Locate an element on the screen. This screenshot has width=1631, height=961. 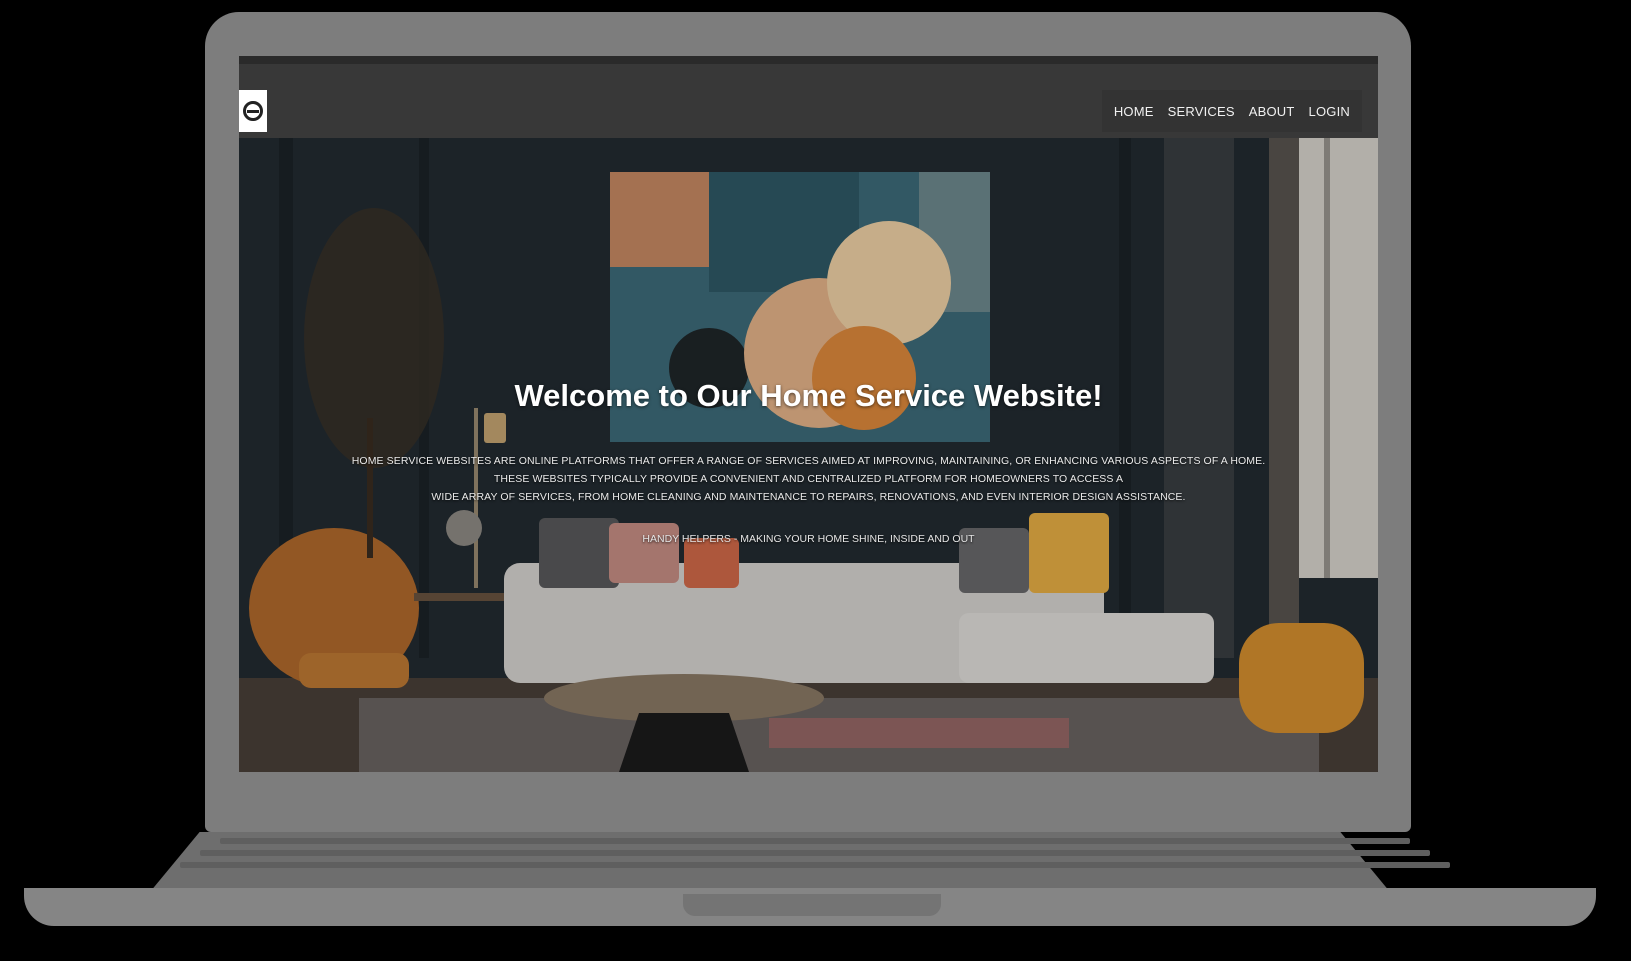
browser-top-strip is located at coordinates (808, 60).